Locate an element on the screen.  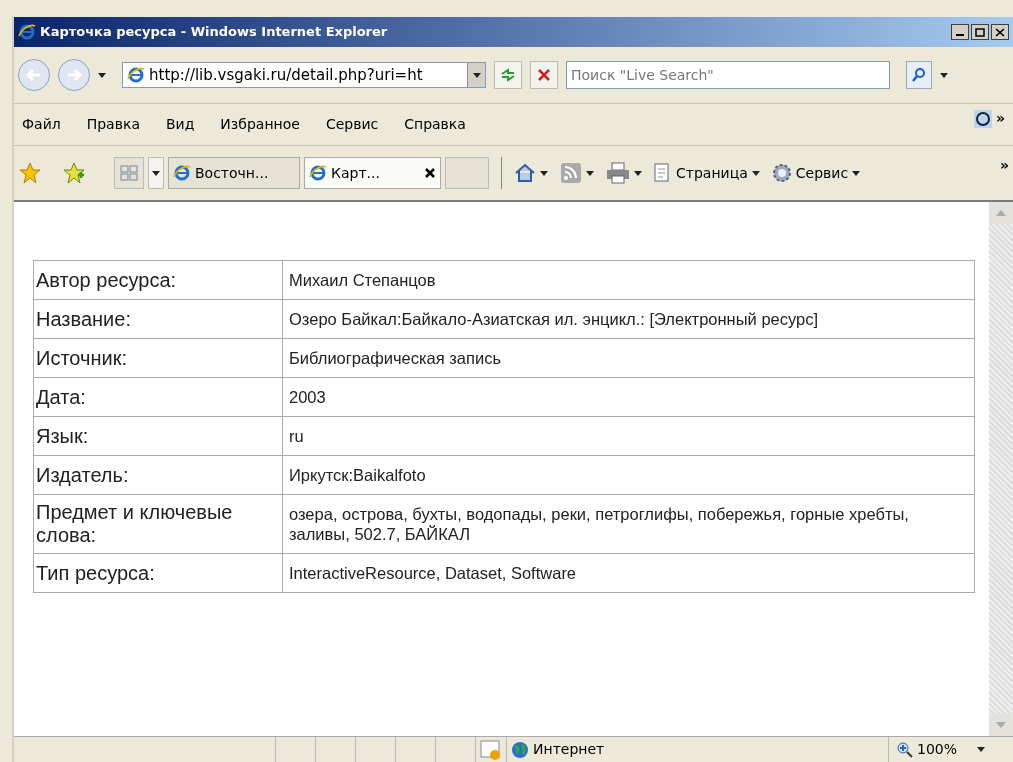
more-menu-chevron: » is located at coordinates (1000, 118).